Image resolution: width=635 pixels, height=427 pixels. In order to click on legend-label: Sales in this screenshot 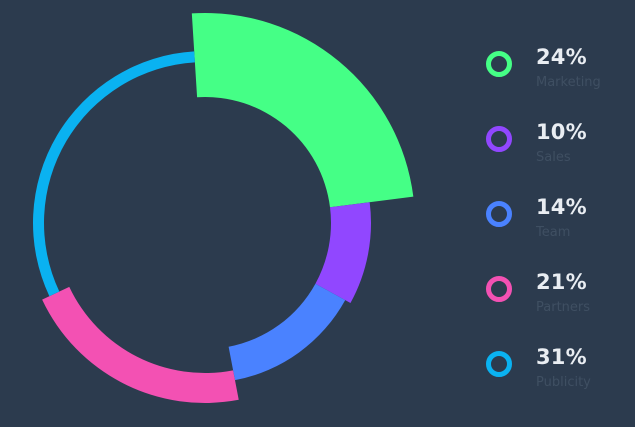, I will do `click(553, 157)`.